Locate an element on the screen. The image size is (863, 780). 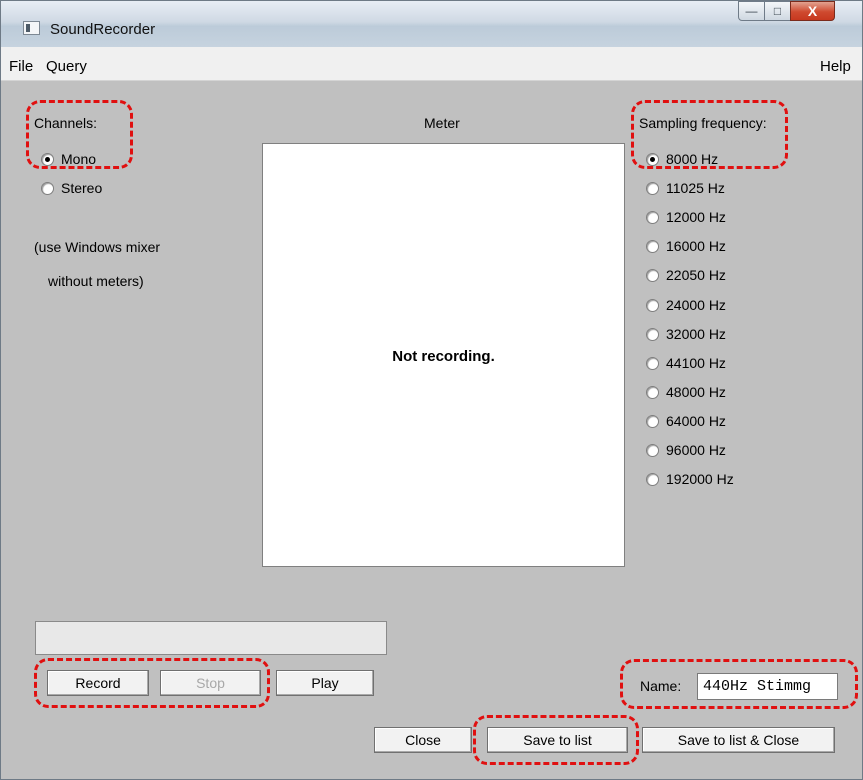
radio-sampling-frequency-label: 48000 Hz is located at coordinates (696, 392).